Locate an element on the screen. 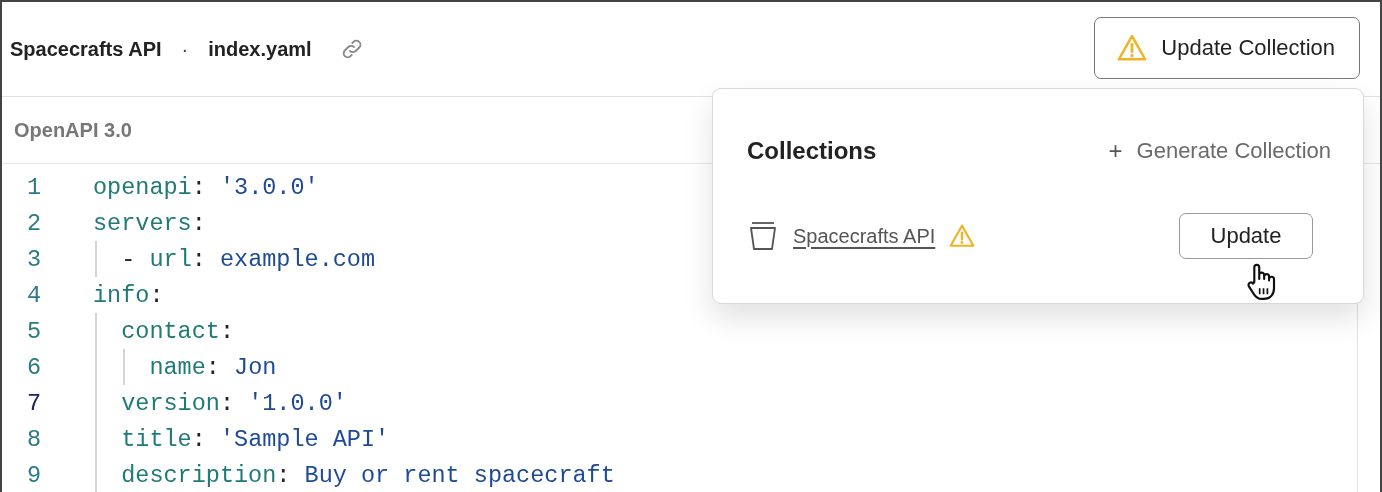  code-line: name: Jon is located at coordinates (213, 367).